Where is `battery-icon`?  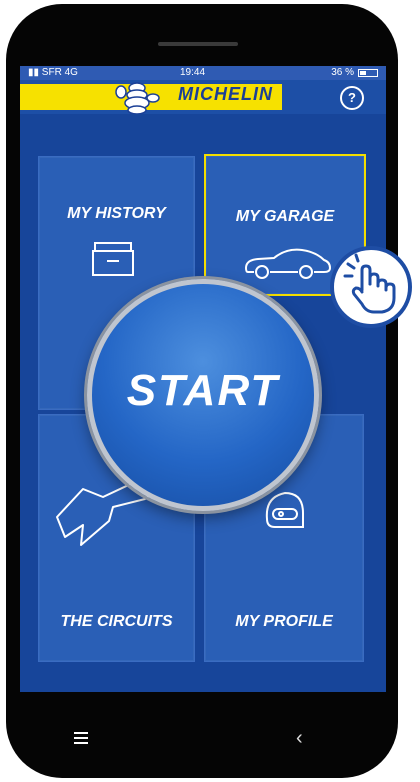
battery-icon is located at coordinates (368, 73).